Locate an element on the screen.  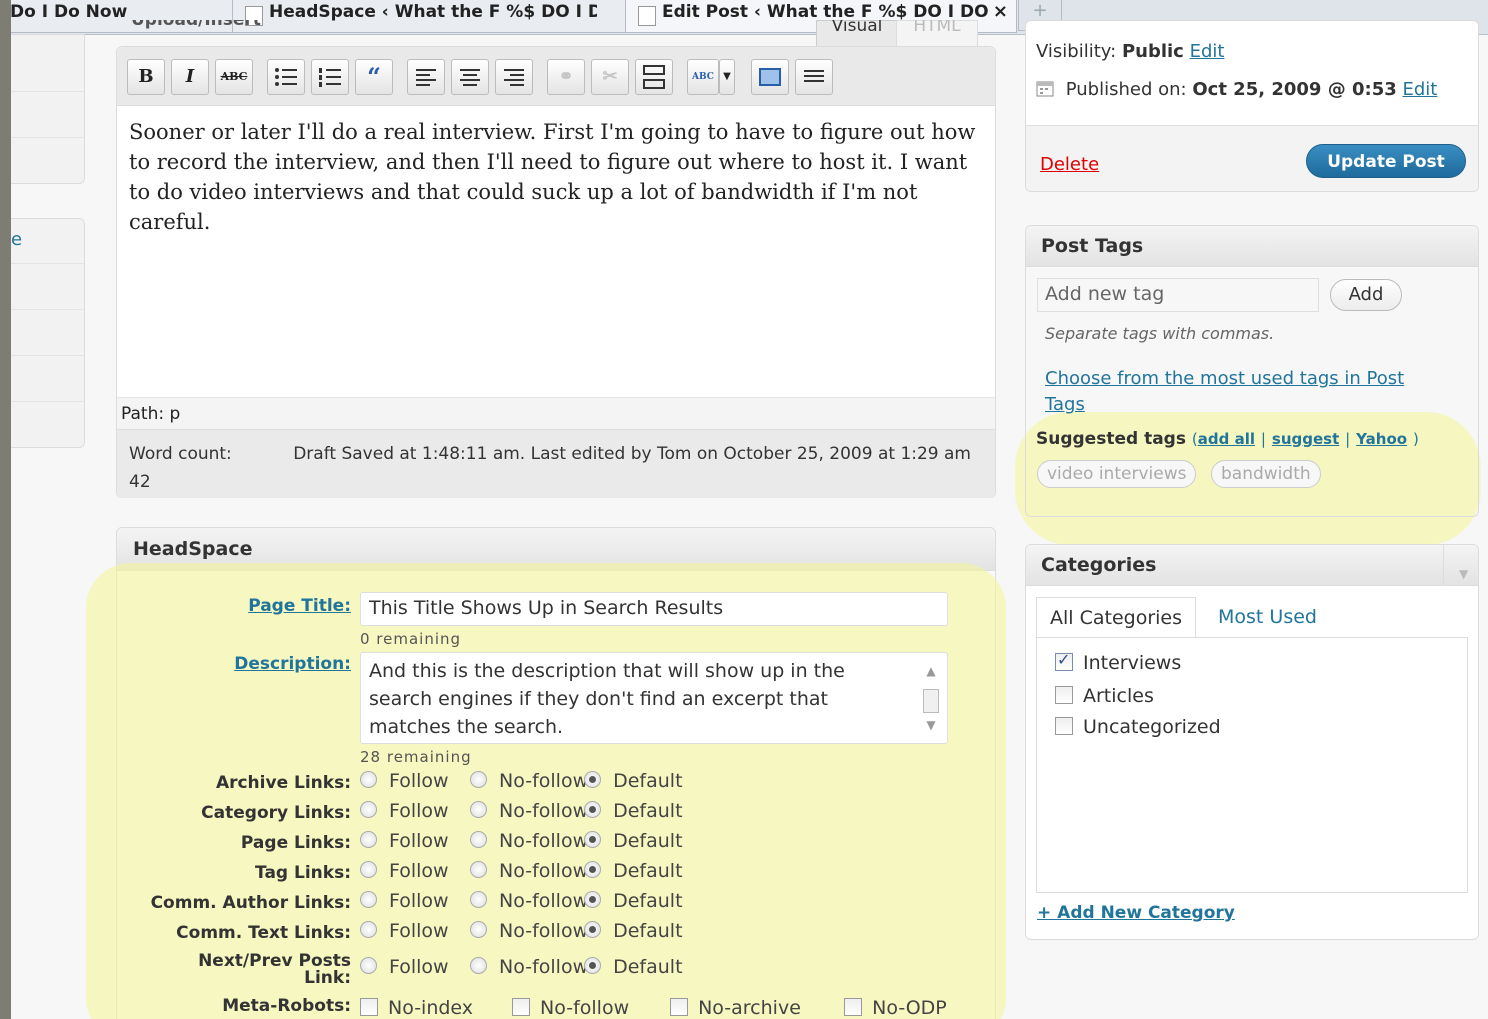
suggest-link: suggest is located at coordinates (1305, 439).